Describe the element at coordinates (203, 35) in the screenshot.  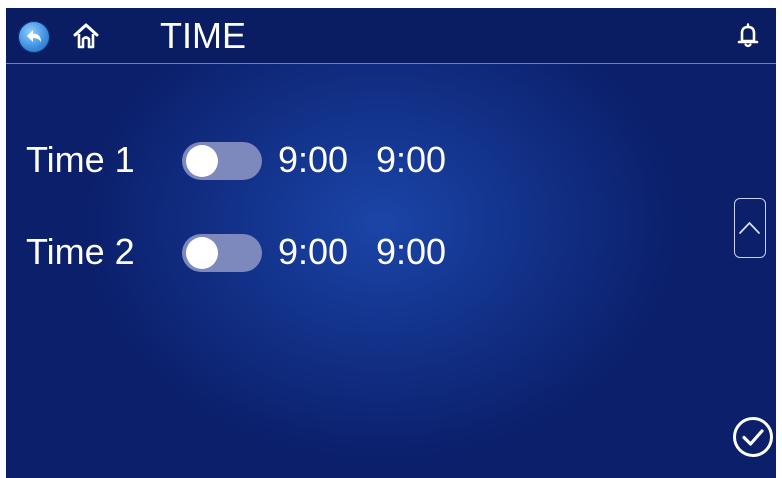
I see `page-title: TIME` at that location.